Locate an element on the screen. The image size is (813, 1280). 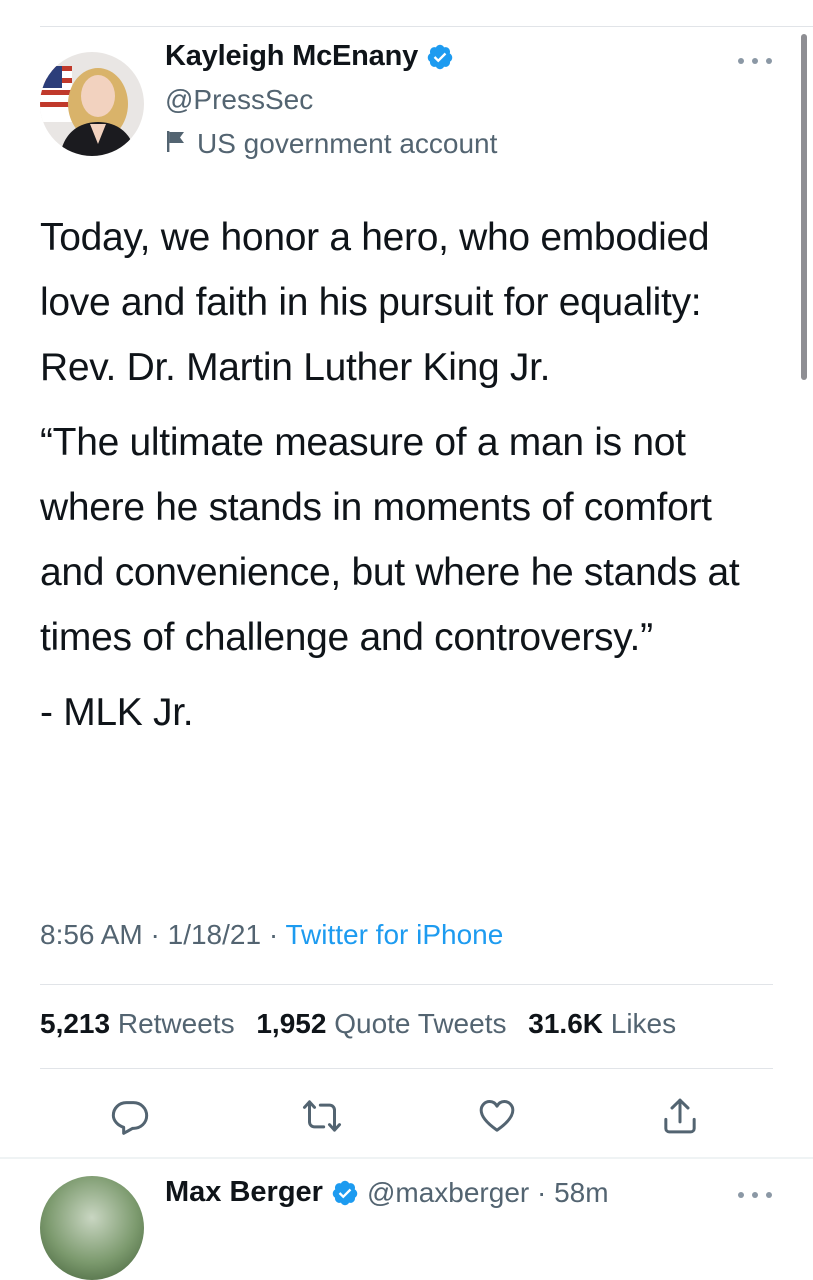
share-button is located at coordinates (680, 1116).